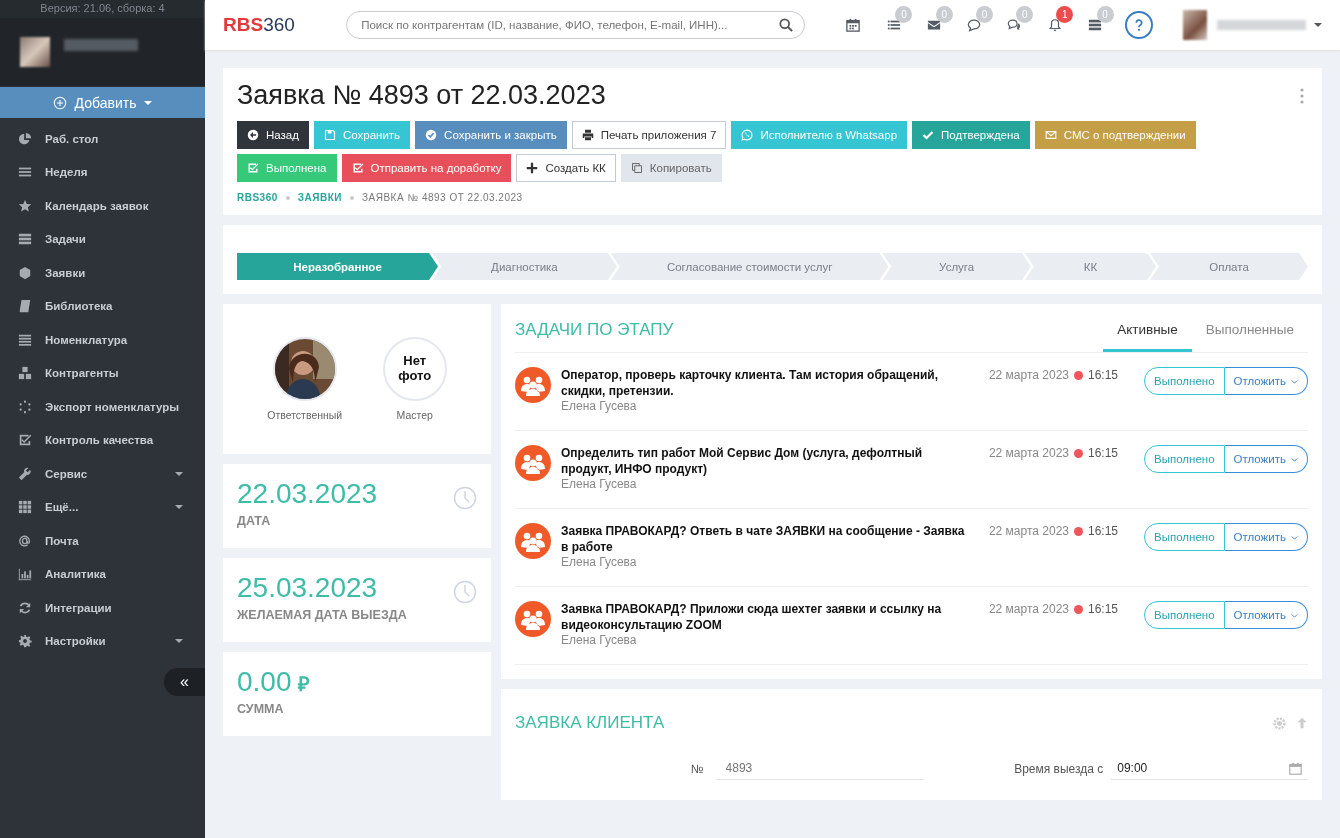  Describe the element at coordinates (566, 168) in the screenshot. I see `action-button: Создать КК` at that location.